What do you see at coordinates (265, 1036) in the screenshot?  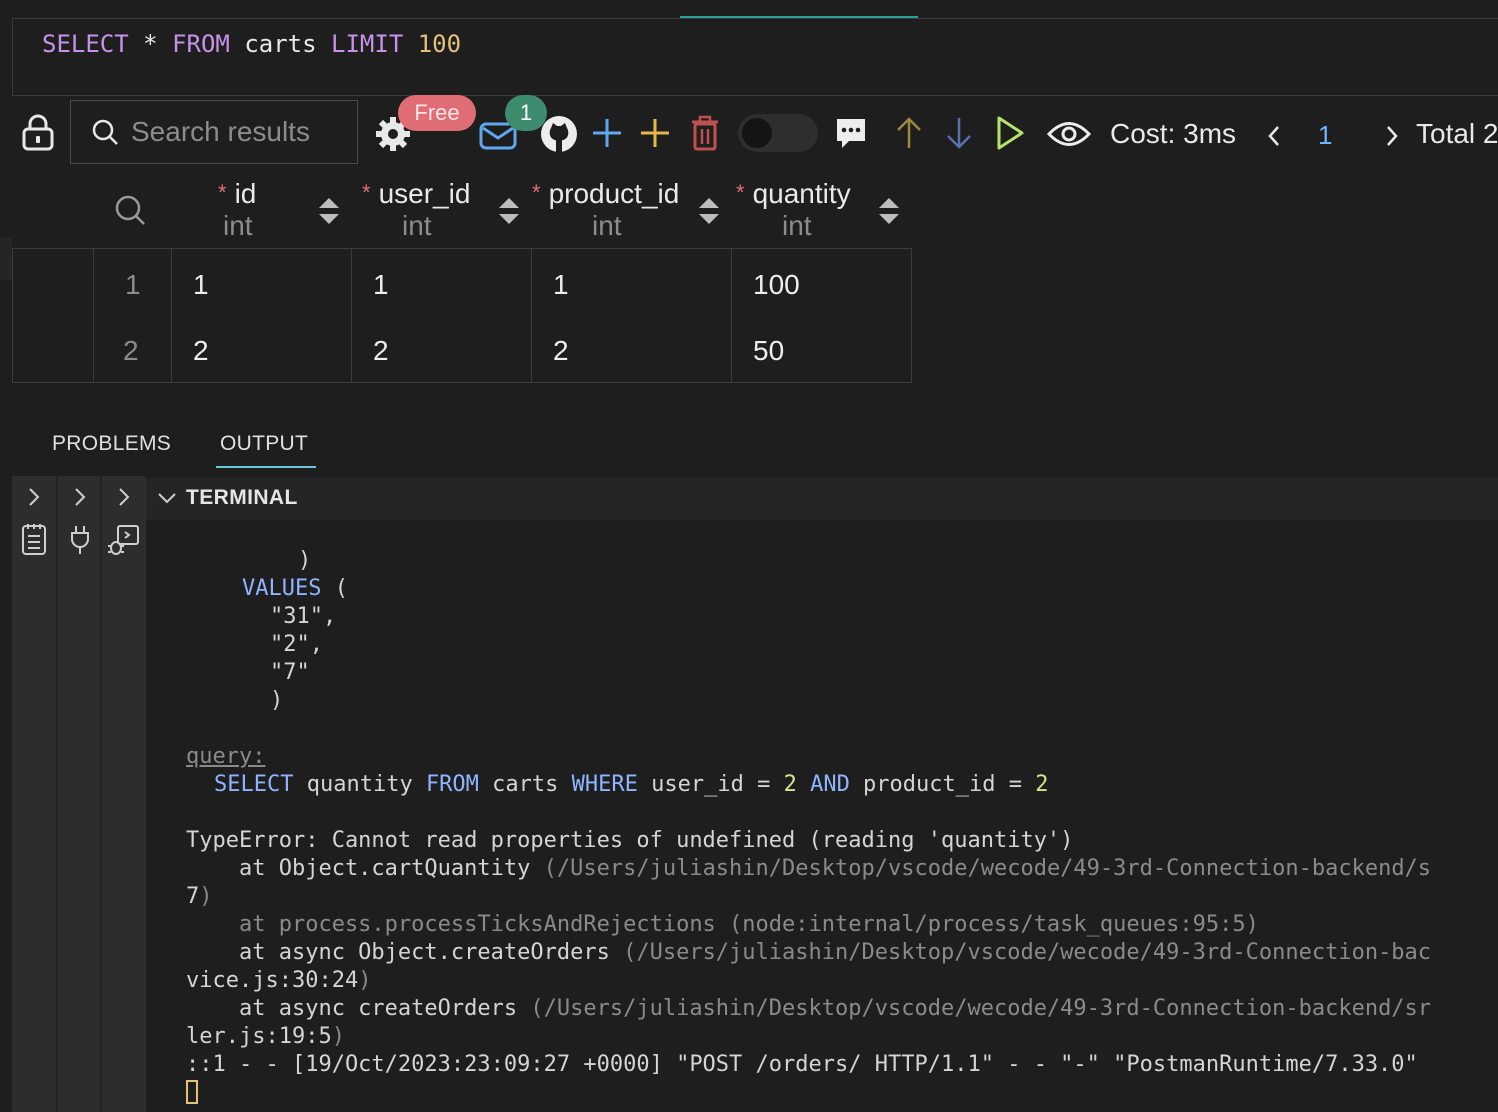 I see `stack-trace-line: ler.js:19:5)` at bounding box center [265, 1036].